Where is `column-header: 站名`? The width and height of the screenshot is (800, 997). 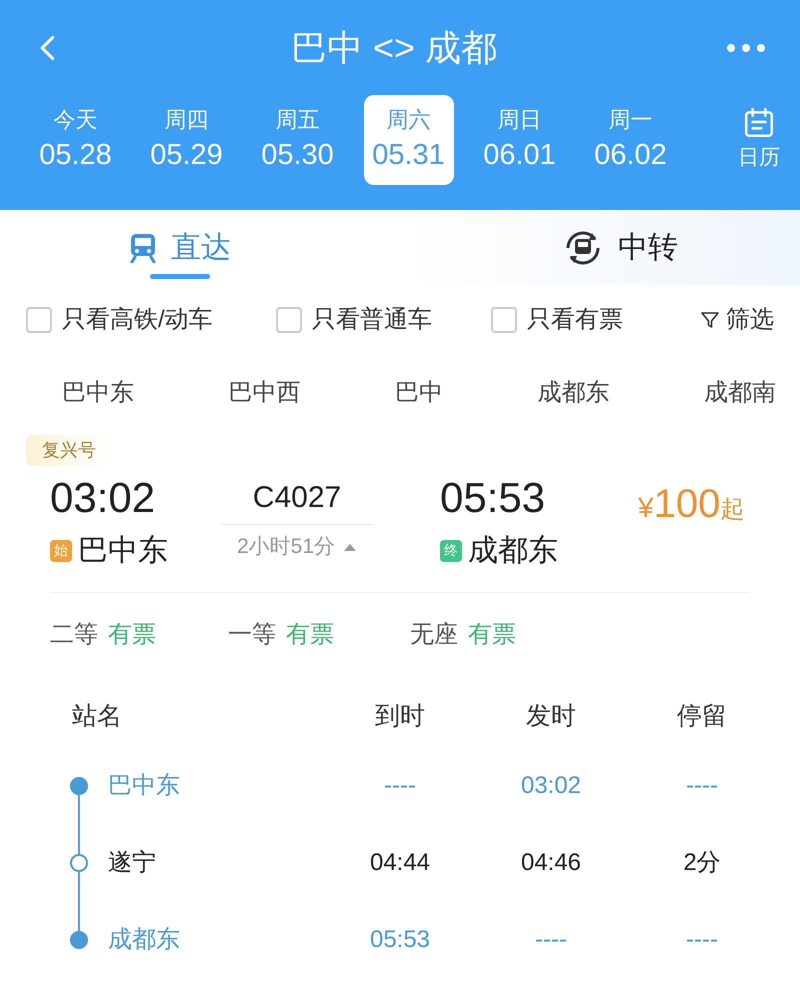
column-header: 站名 is located at coordinates (97, 716).